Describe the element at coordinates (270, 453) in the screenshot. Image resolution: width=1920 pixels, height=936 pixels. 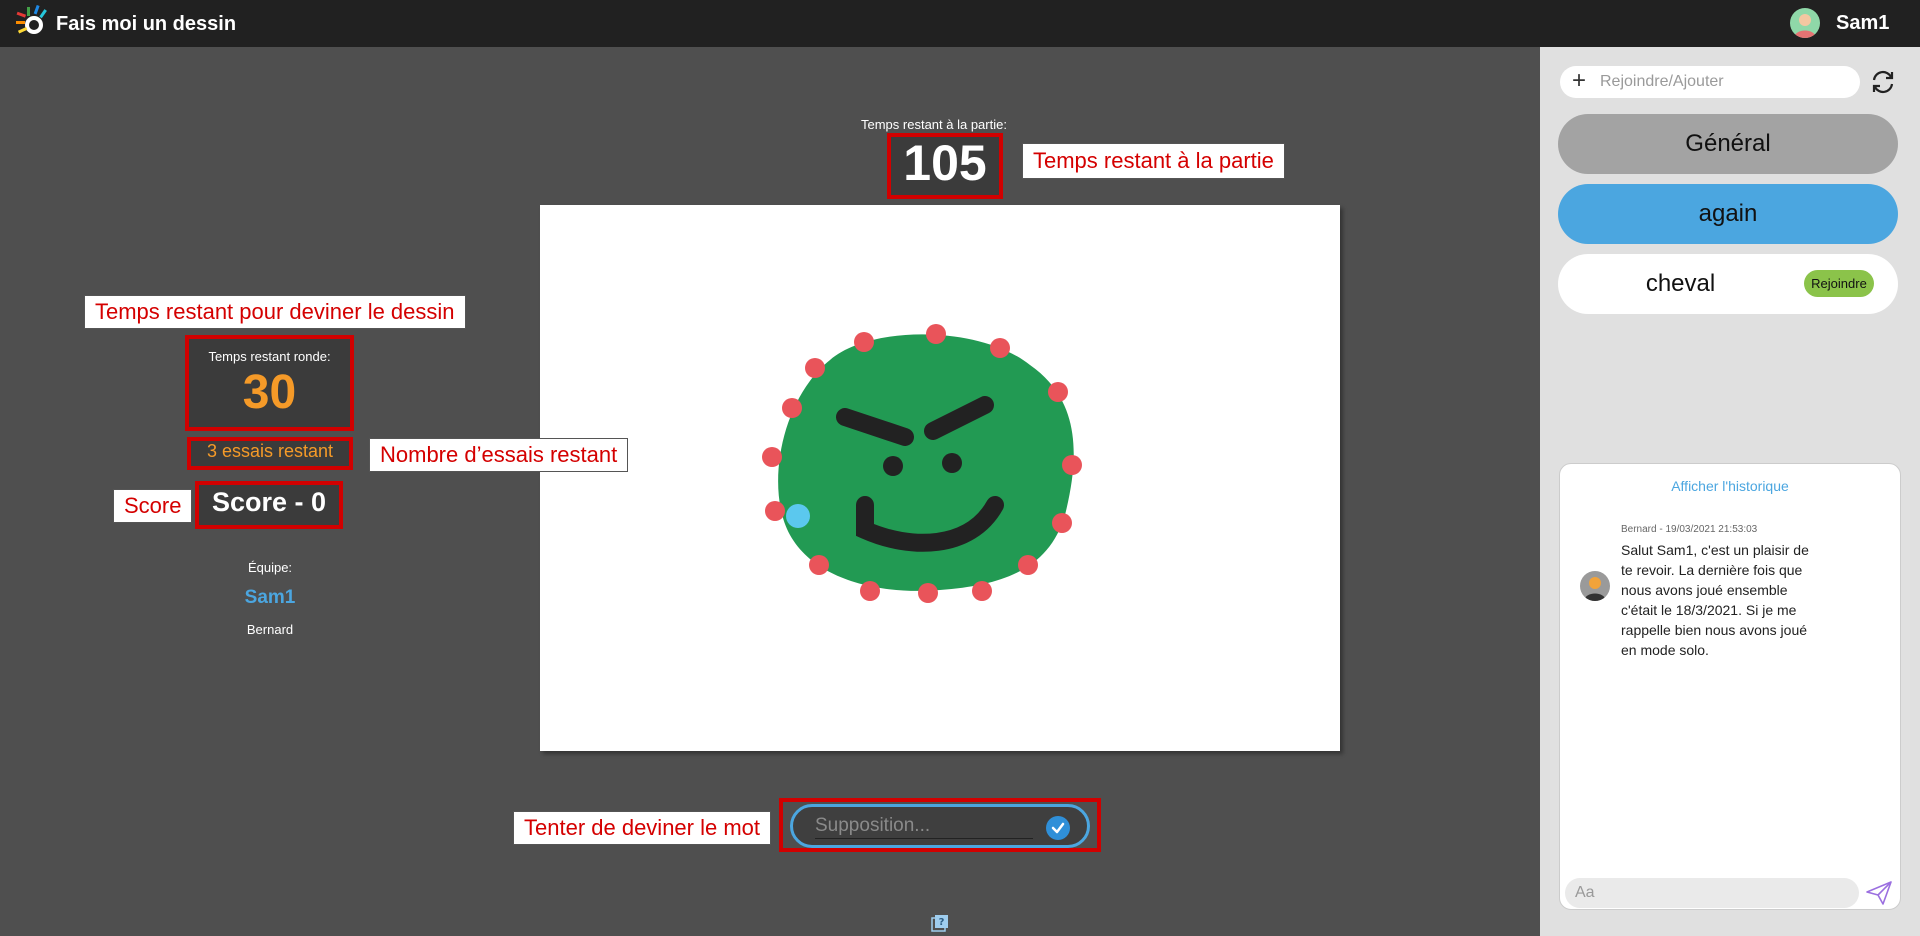
I see `tries-highlight` at that location.